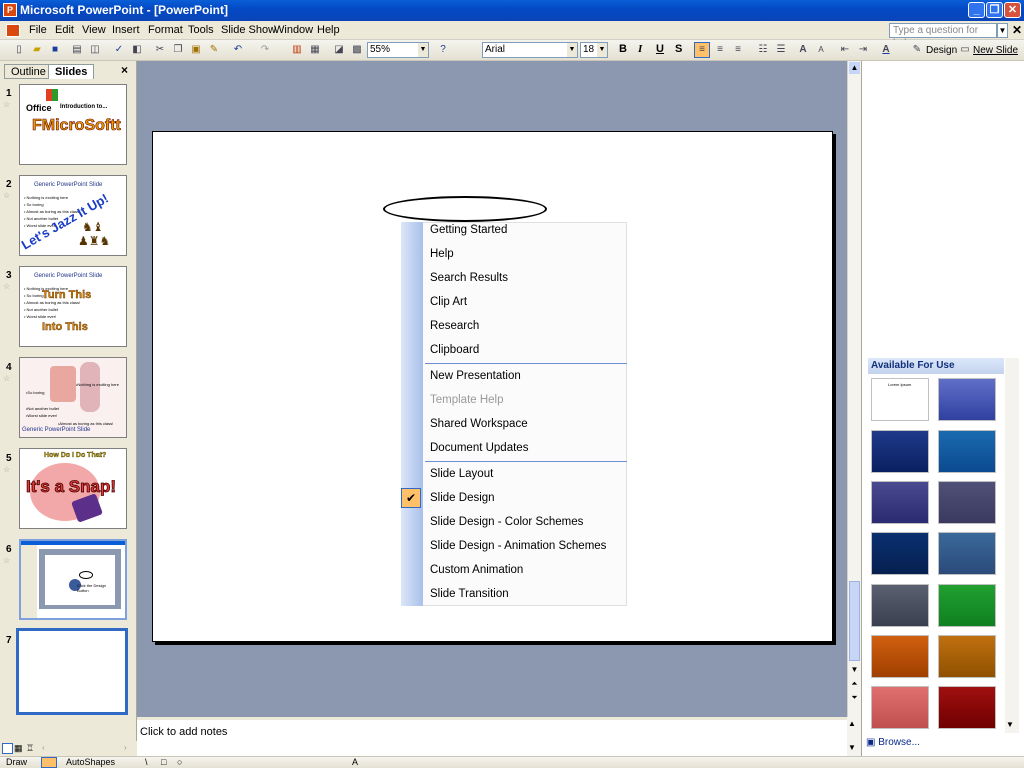  What do you see at coordinates (146, 762) in the screenshot?
I see `line-icon: \` at bounding box center [146, 762].